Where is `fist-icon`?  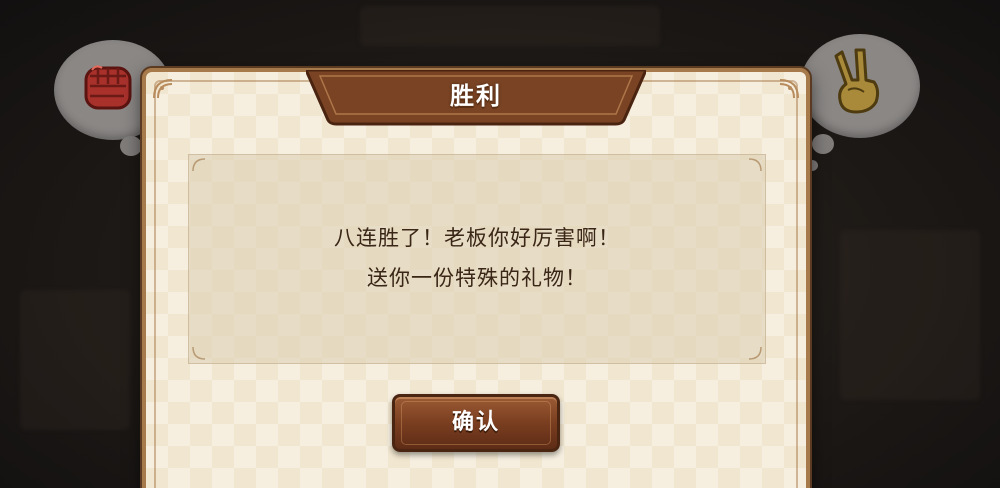
fist-icon is located at coordinates (108, 87).